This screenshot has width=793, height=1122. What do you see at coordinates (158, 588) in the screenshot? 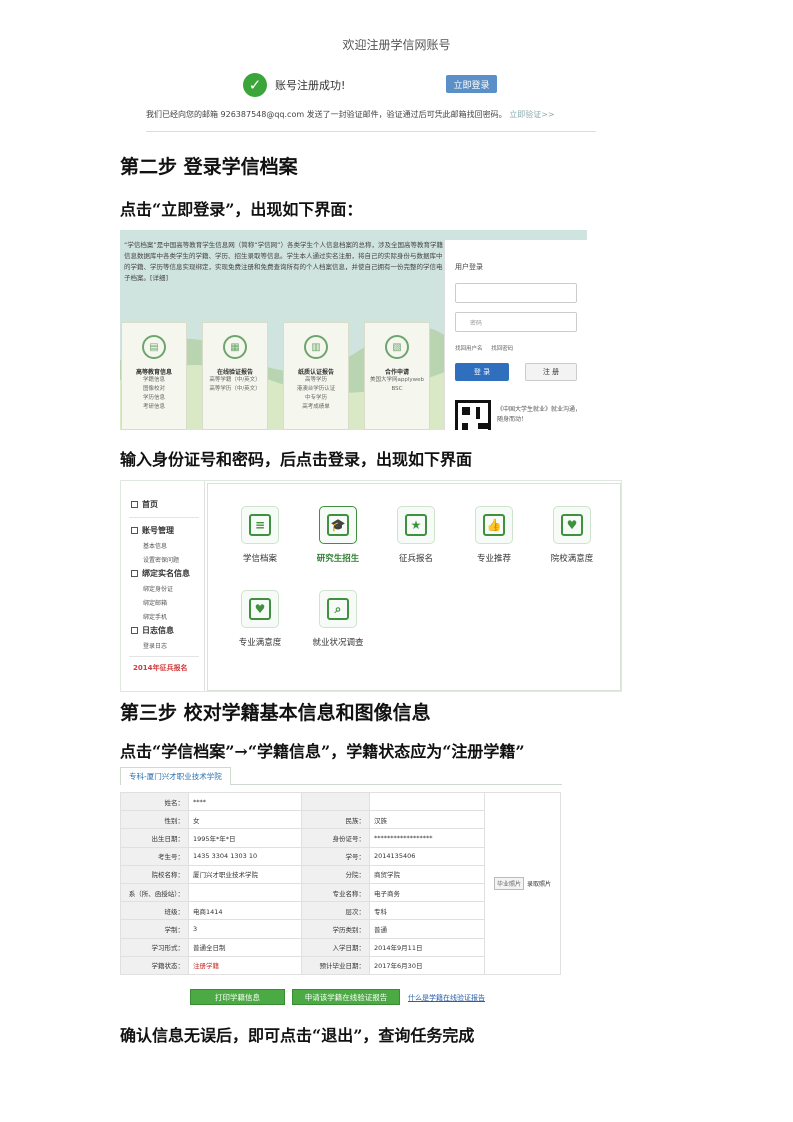
I see `sidebar-item-bind-id: 绑定身份证` at bounding box center [158, 588].